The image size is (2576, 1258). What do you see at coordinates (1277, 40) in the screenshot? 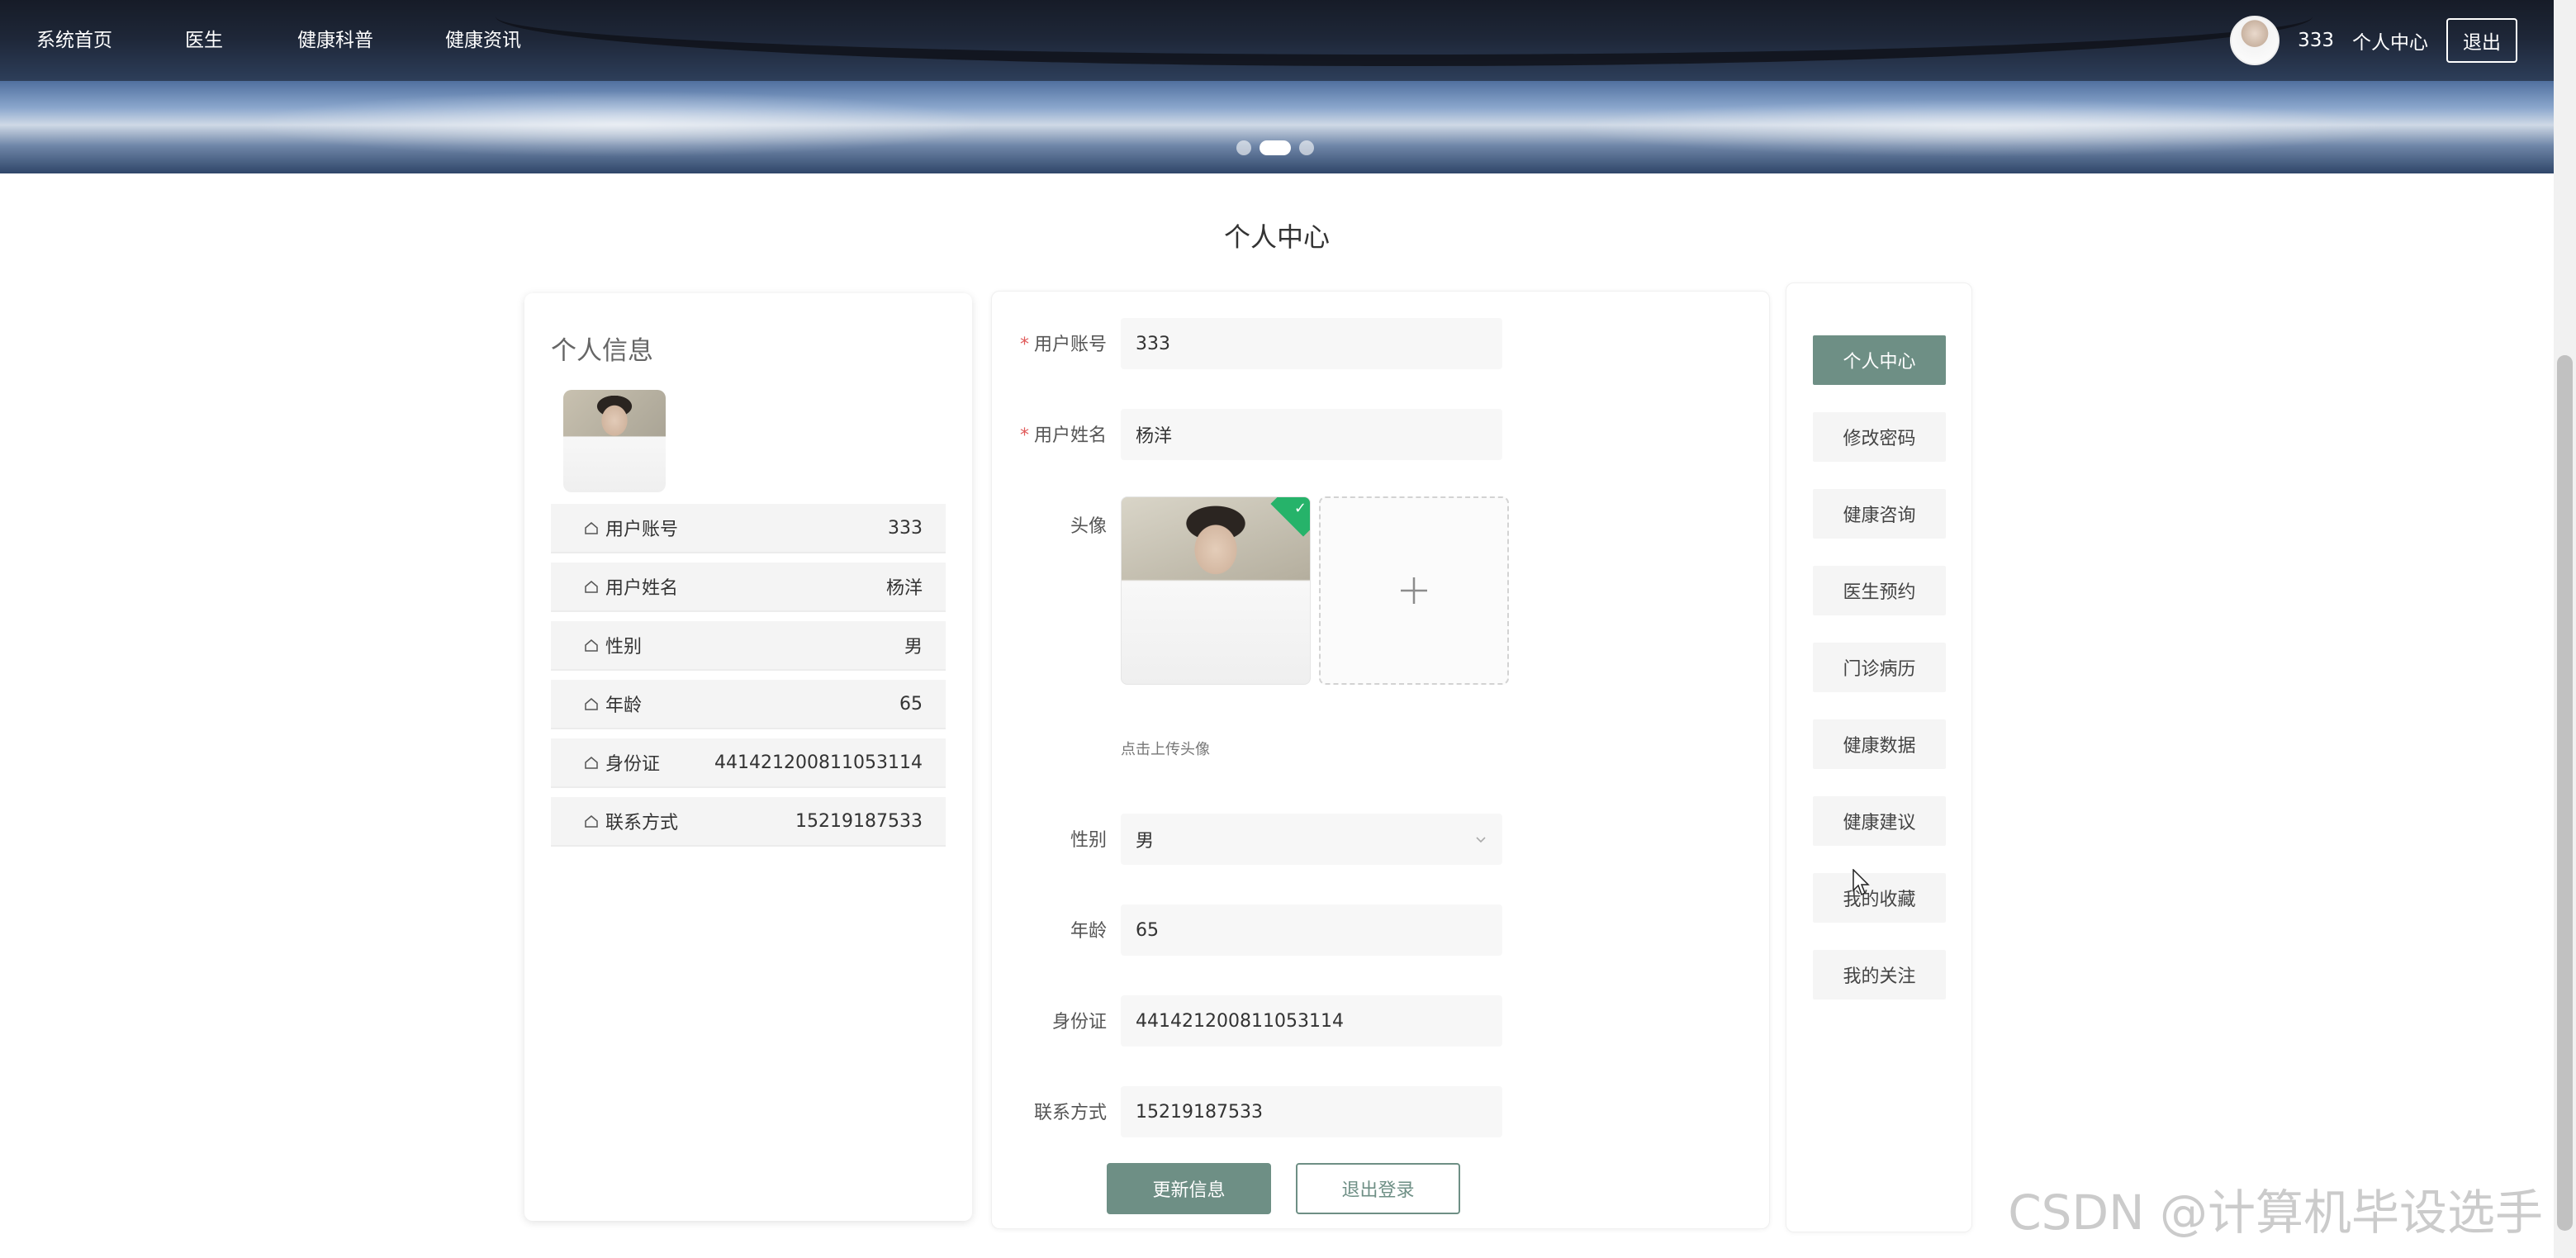
I see `top-navbar: 系统首页 医生 健康科普 健康资讯 333 个人中心 退出` at bounding box center [1277, 40].